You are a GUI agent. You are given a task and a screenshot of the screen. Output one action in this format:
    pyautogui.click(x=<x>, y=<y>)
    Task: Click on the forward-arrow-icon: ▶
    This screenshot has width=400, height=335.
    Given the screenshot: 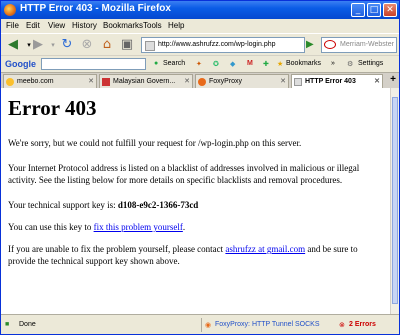 What is the action you would take?
    pyautogui.click(x=38, y=45)
    